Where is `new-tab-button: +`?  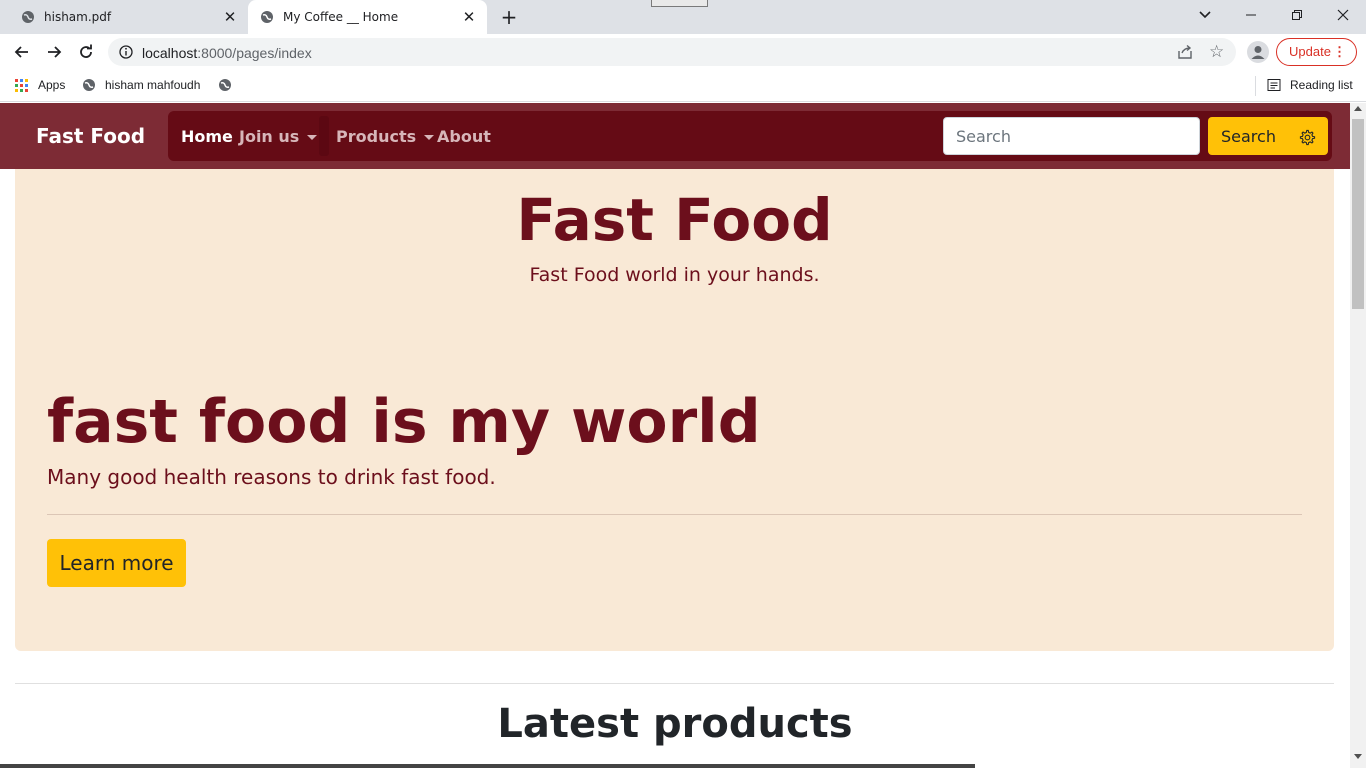 new-tab-button: + is located at coordinates (509, 17).